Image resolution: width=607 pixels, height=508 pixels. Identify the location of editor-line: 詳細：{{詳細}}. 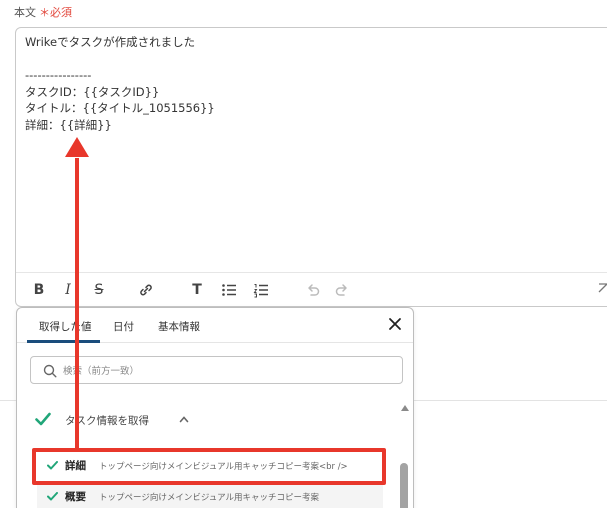
(68, 124).